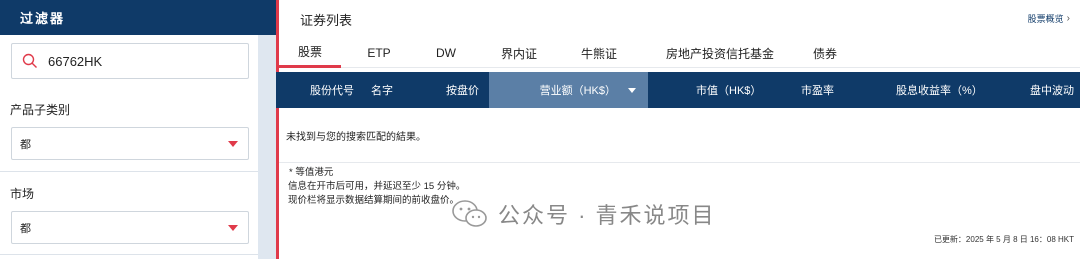 The width and height of the screenshot is (1080, 259). I want to click on sort-desc-icon, so click(632, 90).